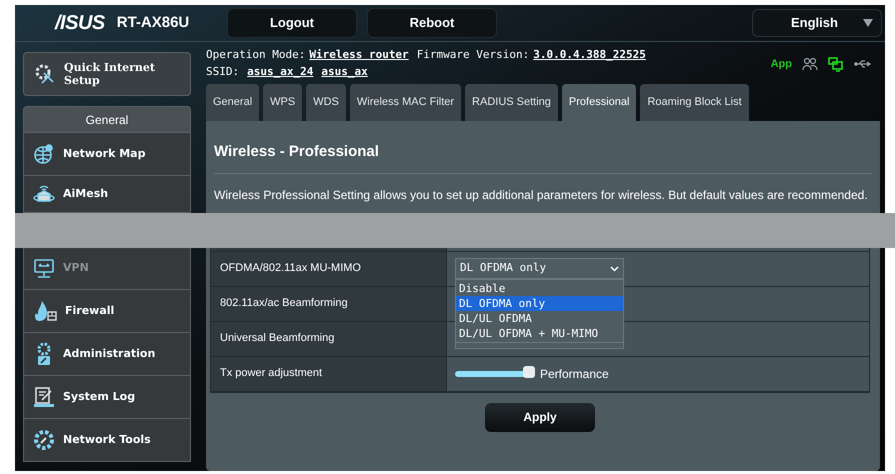 The width and height of the screenshot is (895, 474). What do you see at coordinates (280, 71) in the screenshot?
I see `ssid-link: asus_ax_24` at bounding box center [280, 71].